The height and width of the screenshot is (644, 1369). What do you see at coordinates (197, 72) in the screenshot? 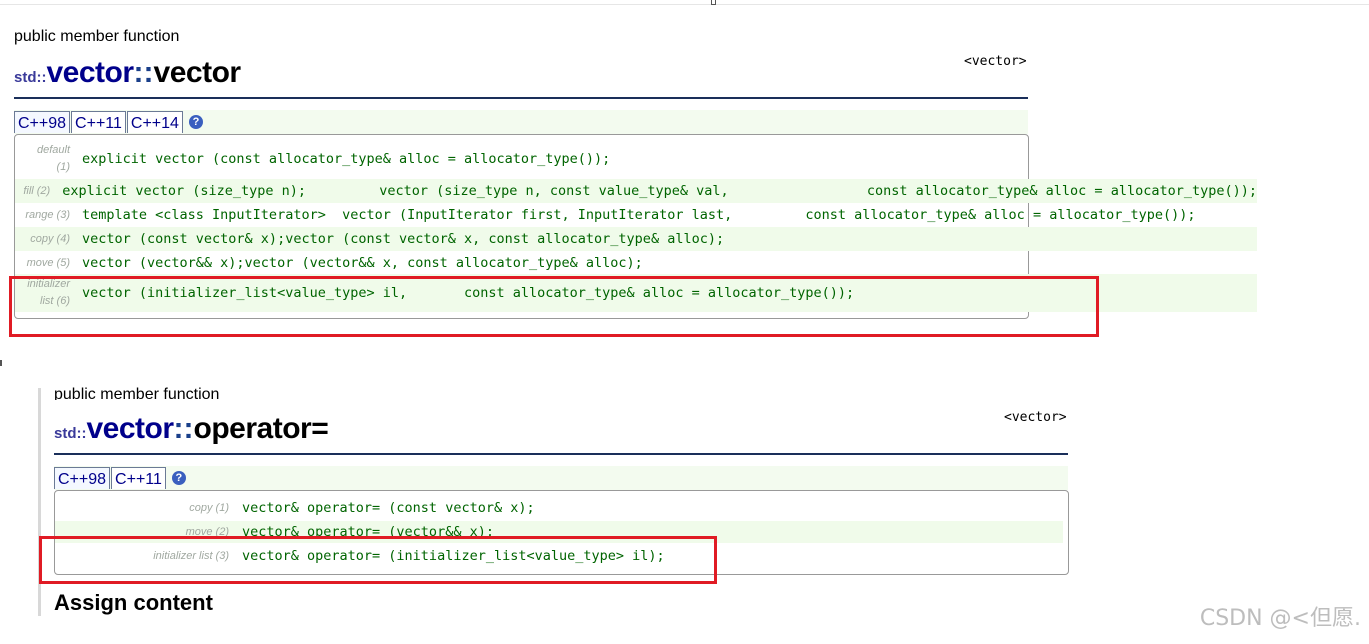
I see `title-function: vector` at bounding box center [197, 72].